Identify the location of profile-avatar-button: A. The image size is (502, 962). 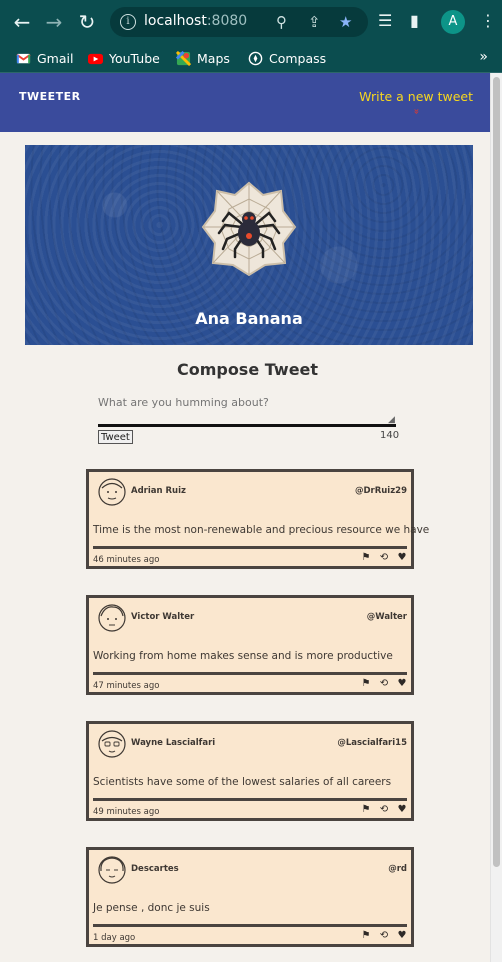
(453, 22).